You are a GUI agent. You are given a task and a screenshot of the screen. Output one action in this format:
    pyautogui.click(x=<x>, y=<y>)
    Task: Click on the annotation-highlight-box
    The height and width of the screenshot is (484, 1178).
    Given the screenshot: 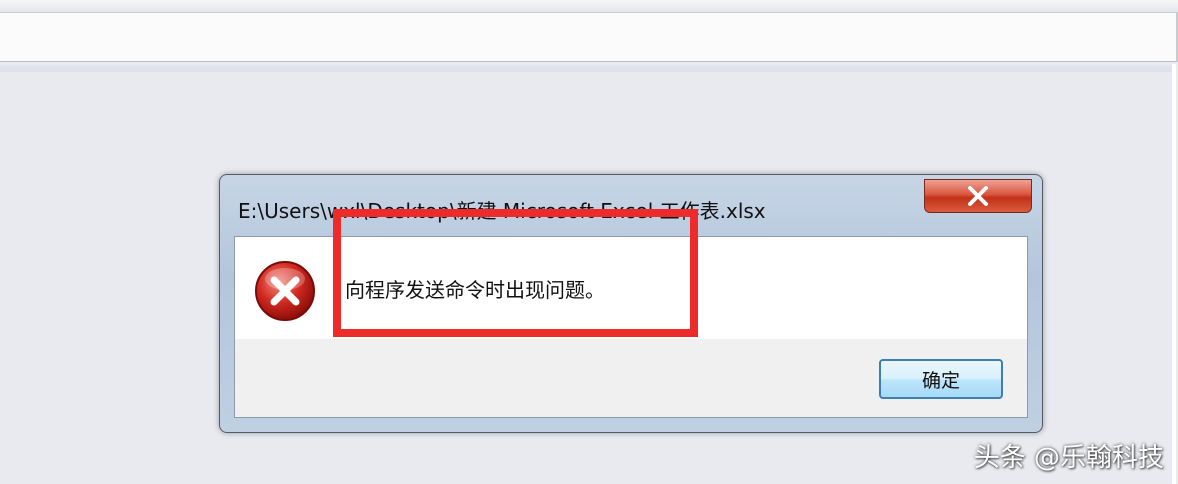 What is the action you would take?
    pyautogui.click(x=515, y=273)
    